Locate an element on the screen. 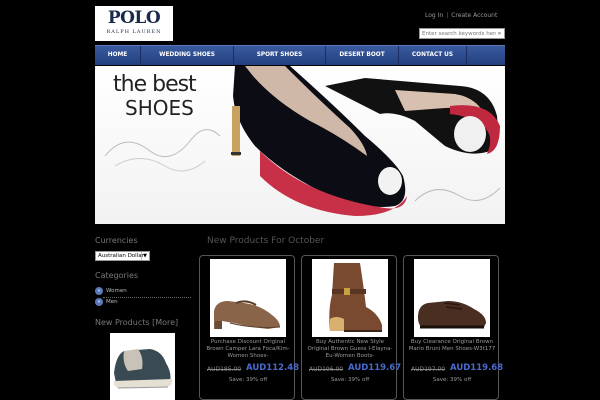 The height and width of the screenshot is (400, 600). product-old-price: AUD196.00 is located at coordinates (326, 369).